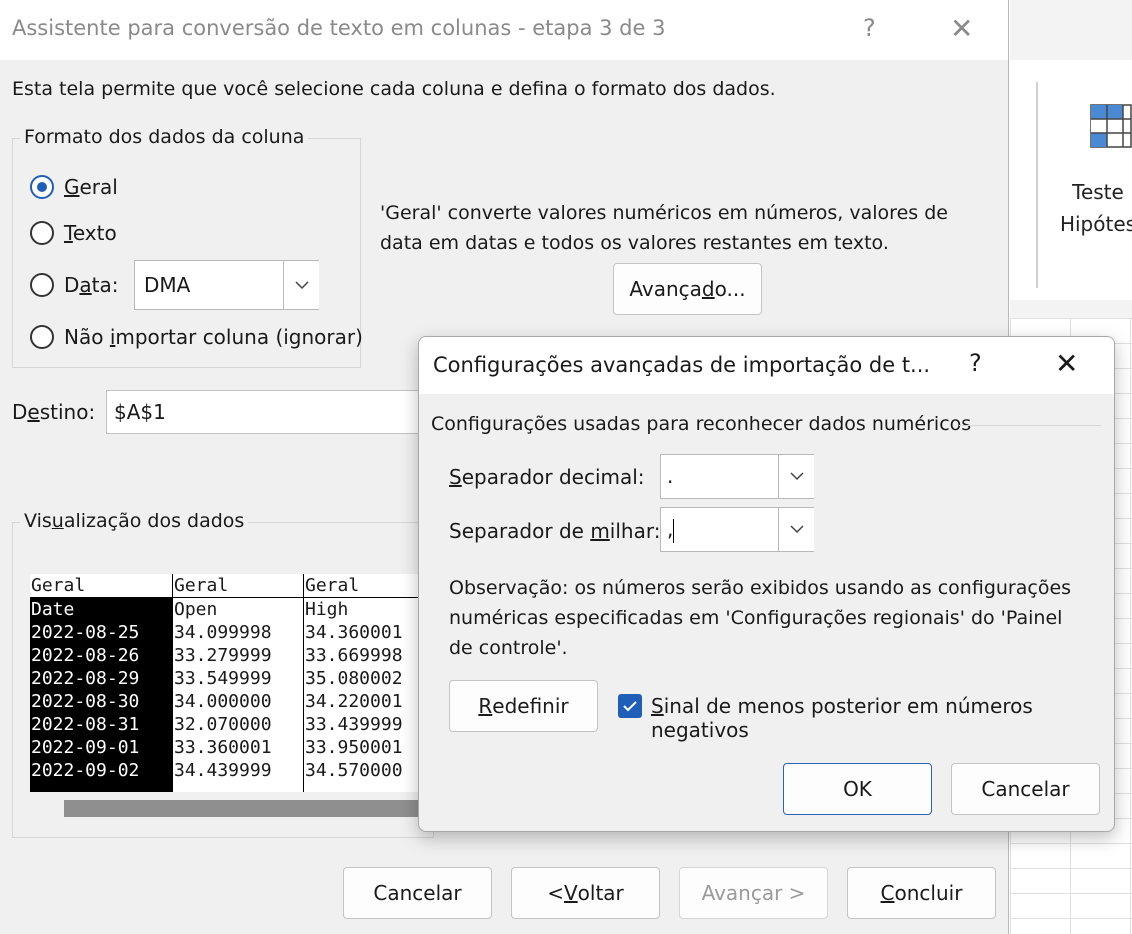  I want to click on ribbon-separator, so click(1037, 185).